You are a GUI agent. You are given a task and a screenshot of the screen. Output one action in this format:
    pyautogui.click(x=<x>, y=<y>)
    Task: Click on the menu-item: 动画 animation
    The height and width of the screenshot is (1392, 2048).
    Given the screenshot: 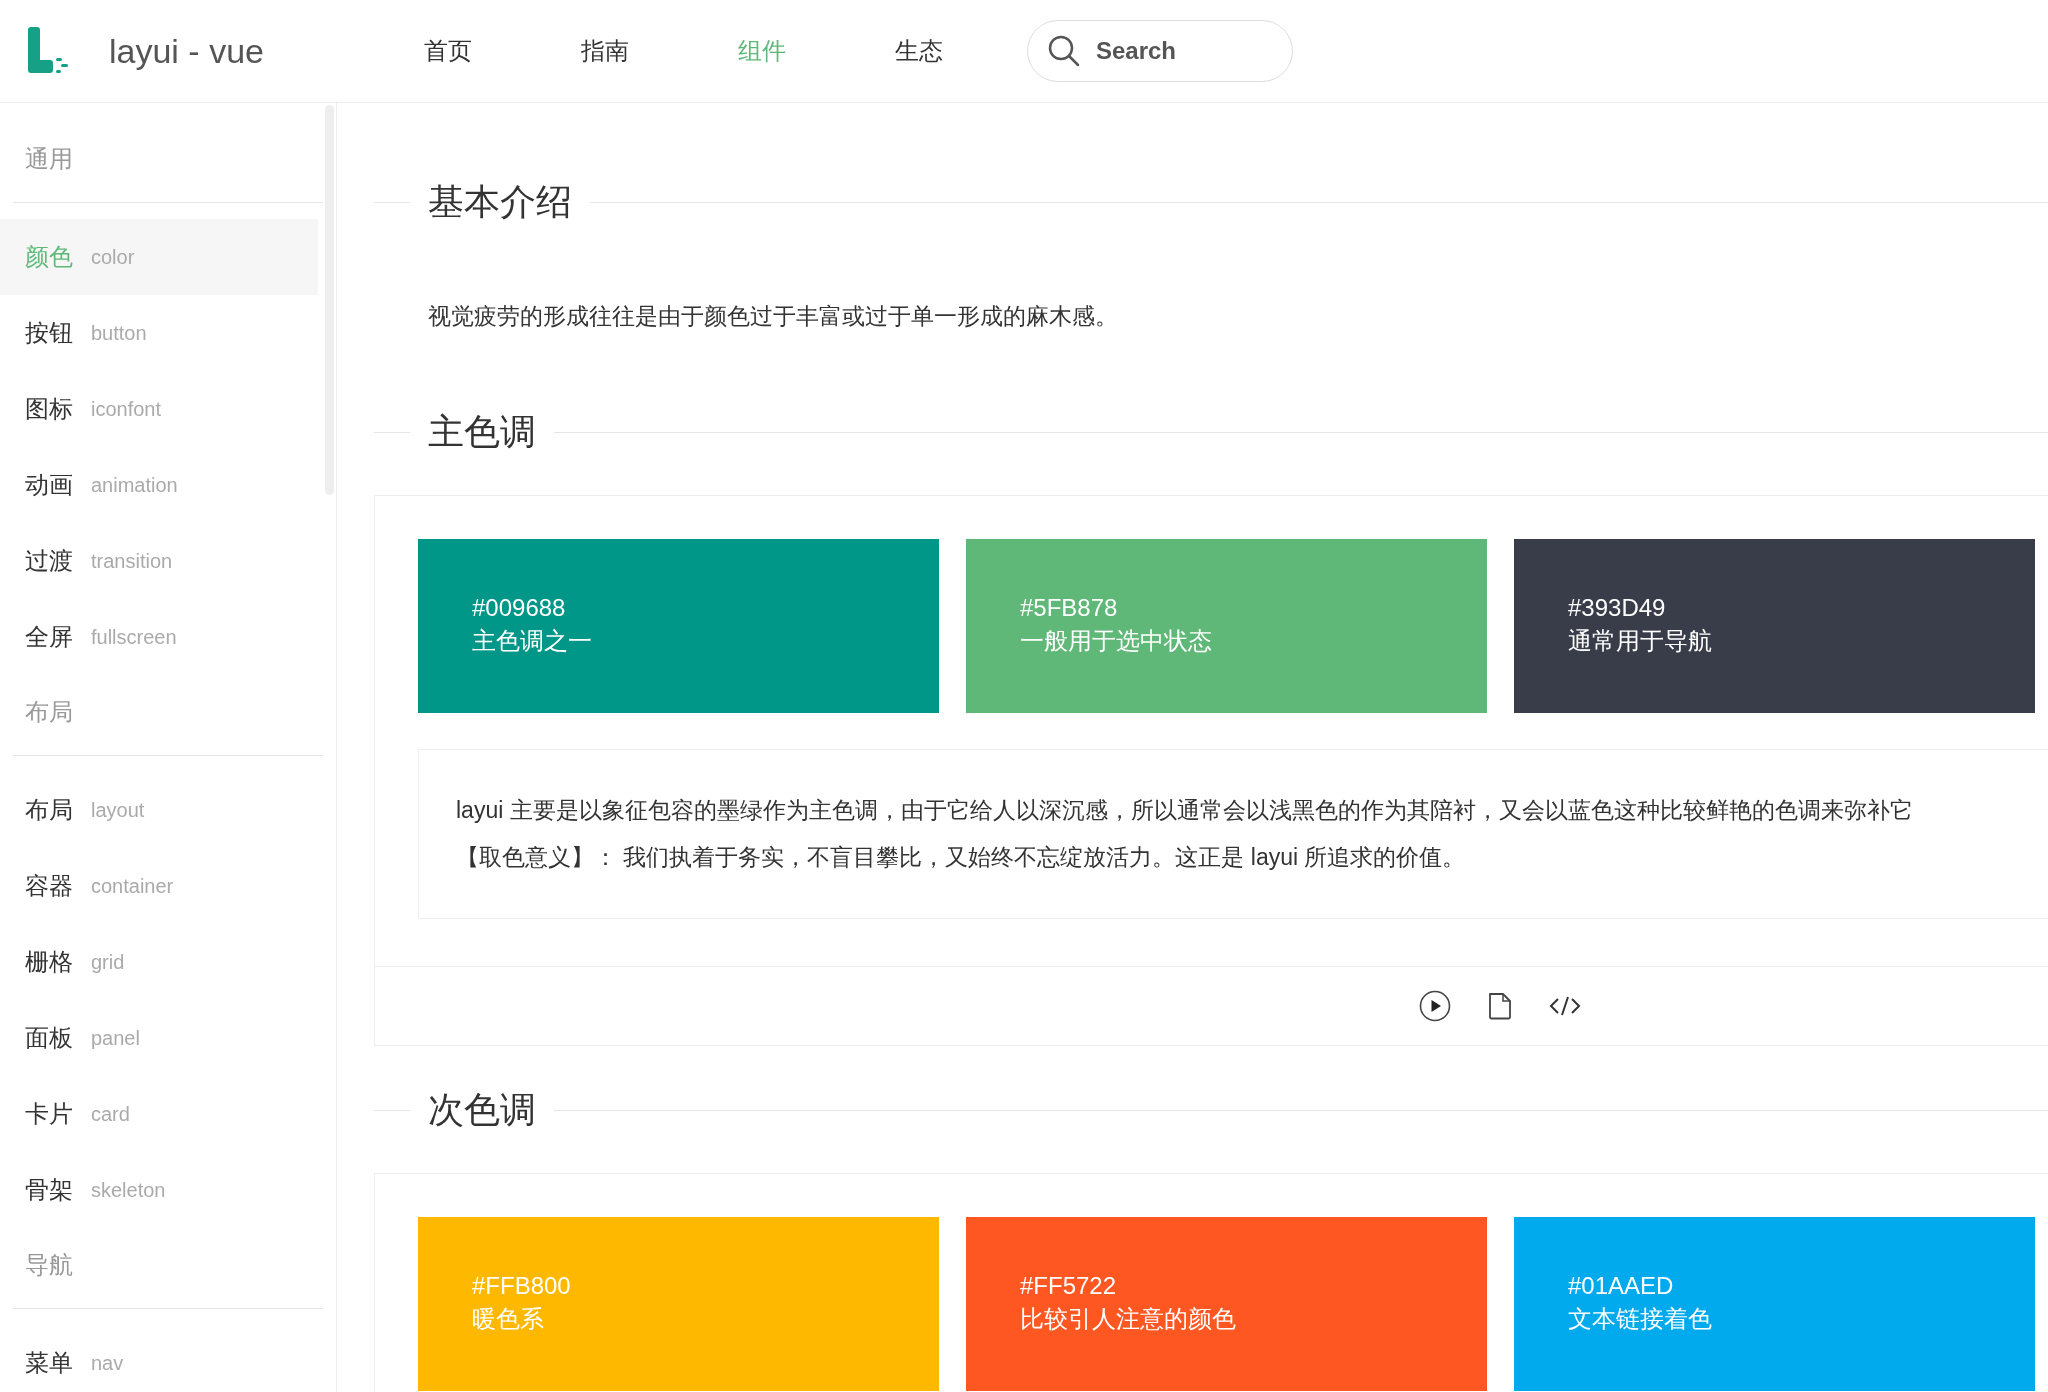 What is the action you would take?
    pyautogui.click(x=159, y=485)
    